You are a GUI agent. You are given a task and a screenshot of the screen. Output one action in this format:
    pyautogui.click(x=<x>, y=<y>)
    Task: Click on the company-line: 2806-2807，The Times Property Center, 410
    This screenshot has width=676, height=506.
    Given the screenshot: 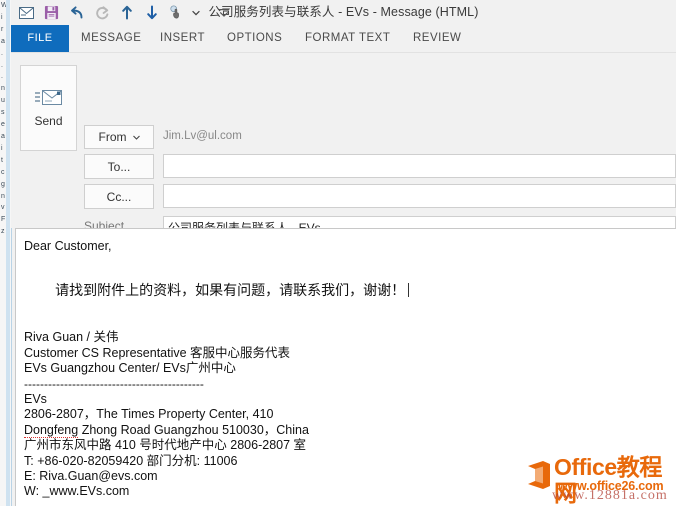 What is the action you would take?
    pyautogui.click(x=149, y=414)
    